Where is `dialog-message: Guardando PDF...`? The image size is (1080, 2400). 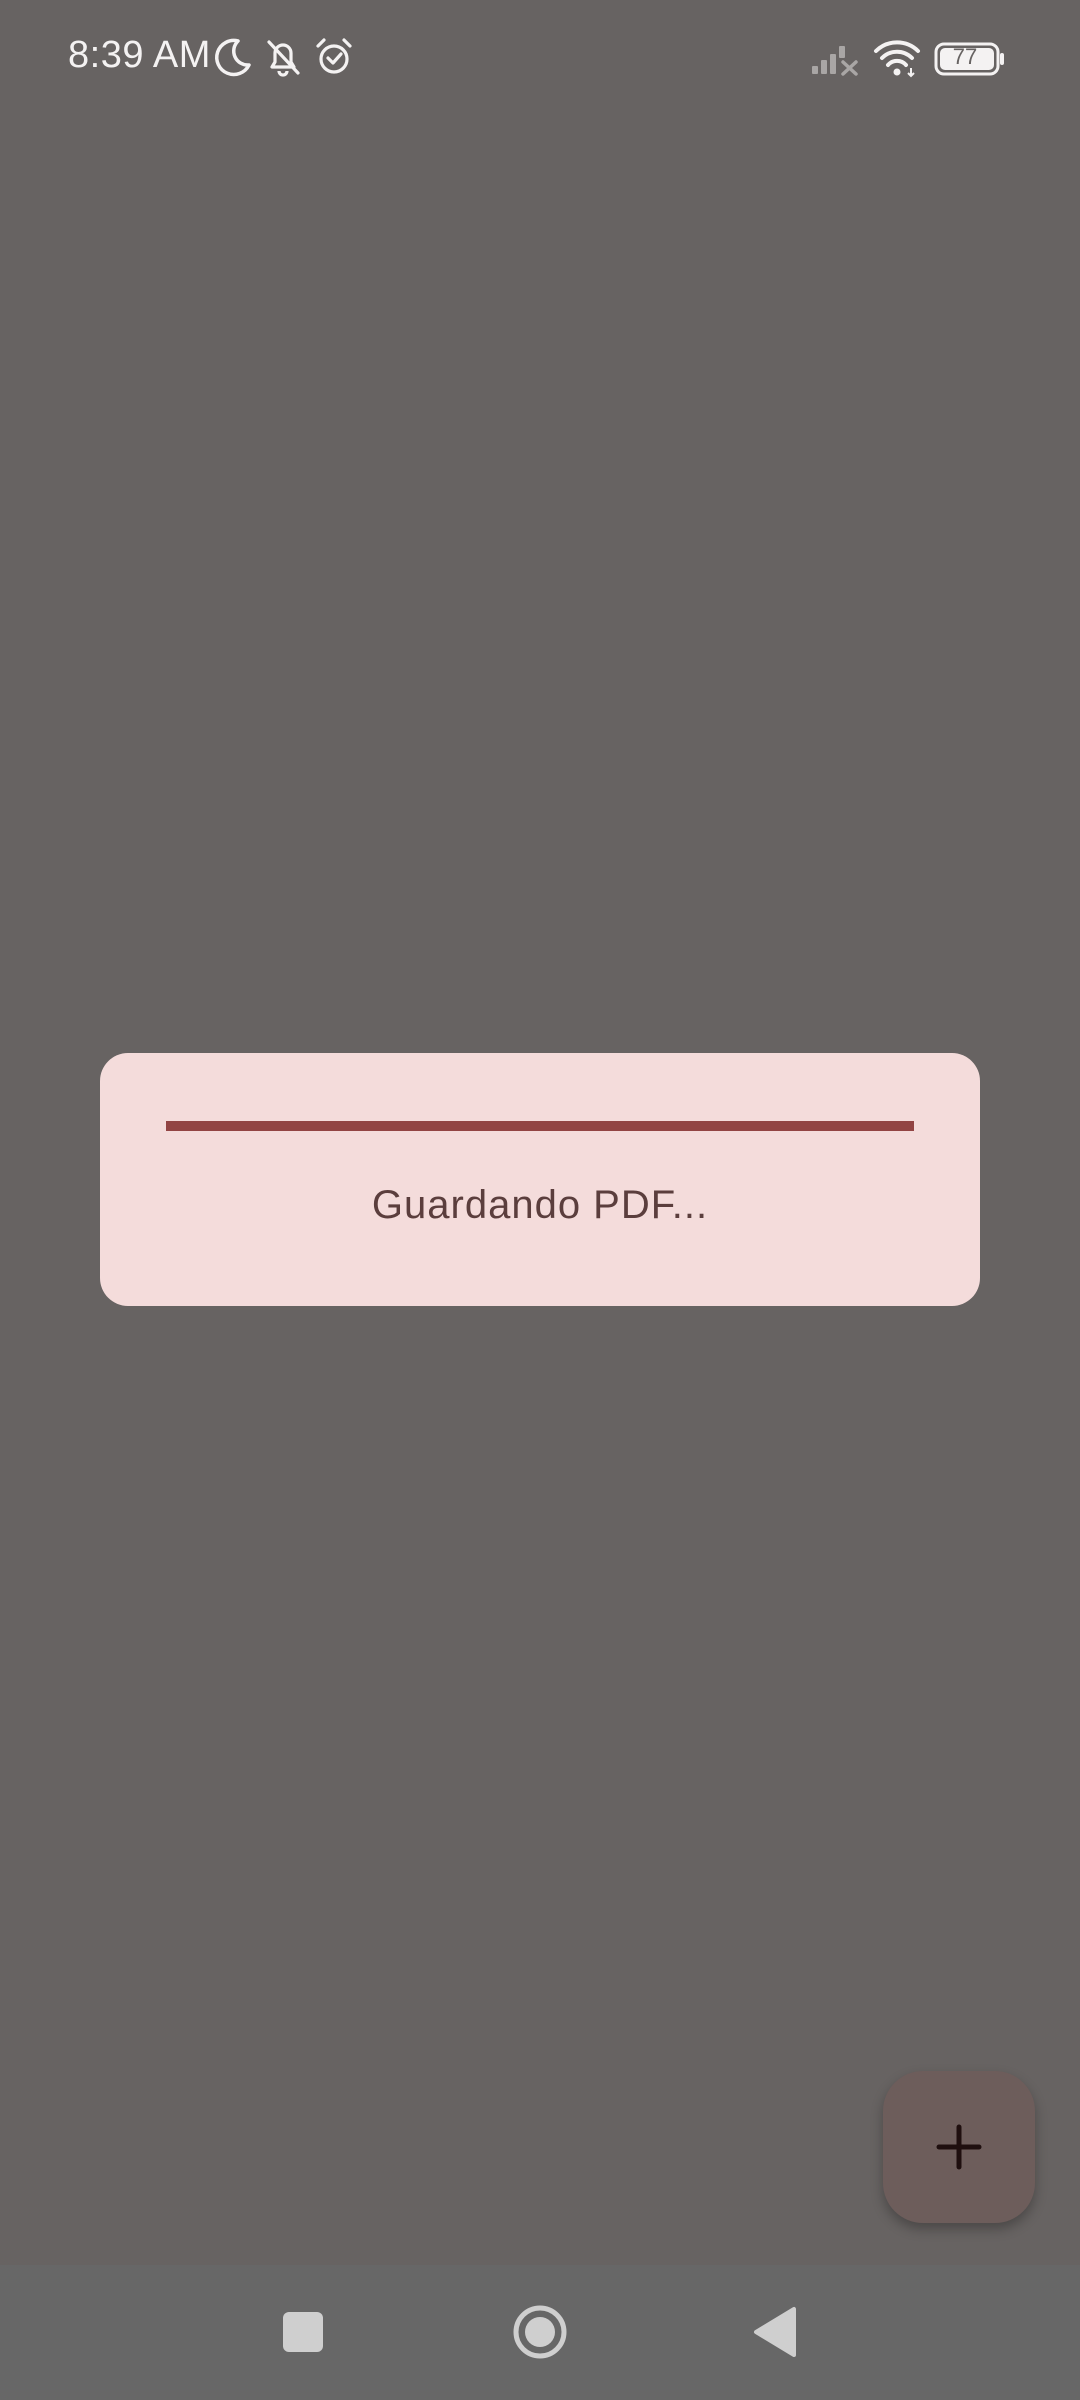 dialog-message: Guardando PDF... is located at coordinates (540, 1205).